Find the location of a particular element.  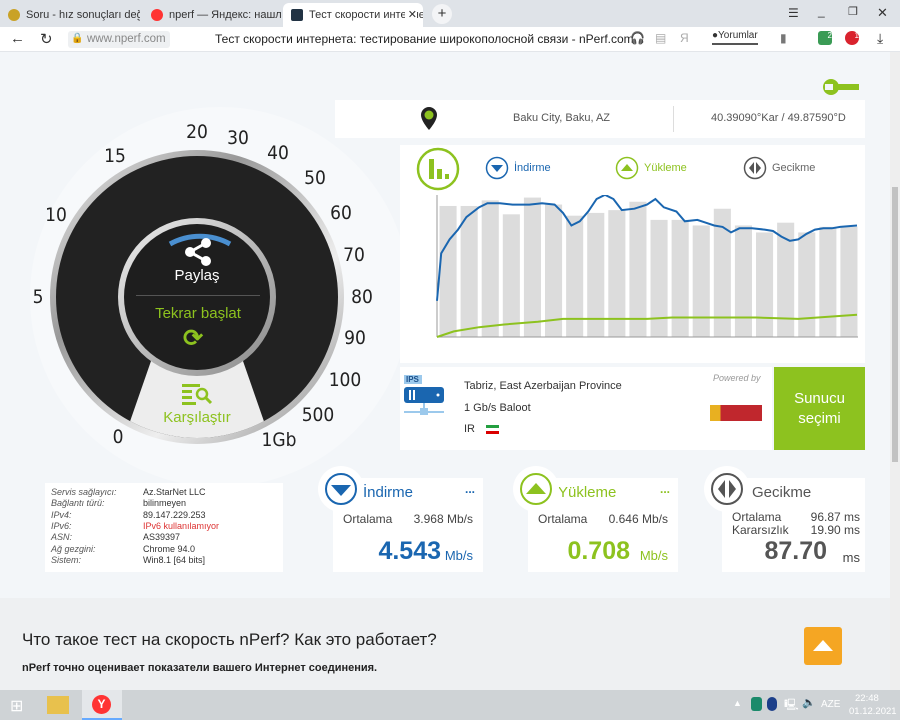

bookmark-icon: ▮ is located at coordinates (783, 38).